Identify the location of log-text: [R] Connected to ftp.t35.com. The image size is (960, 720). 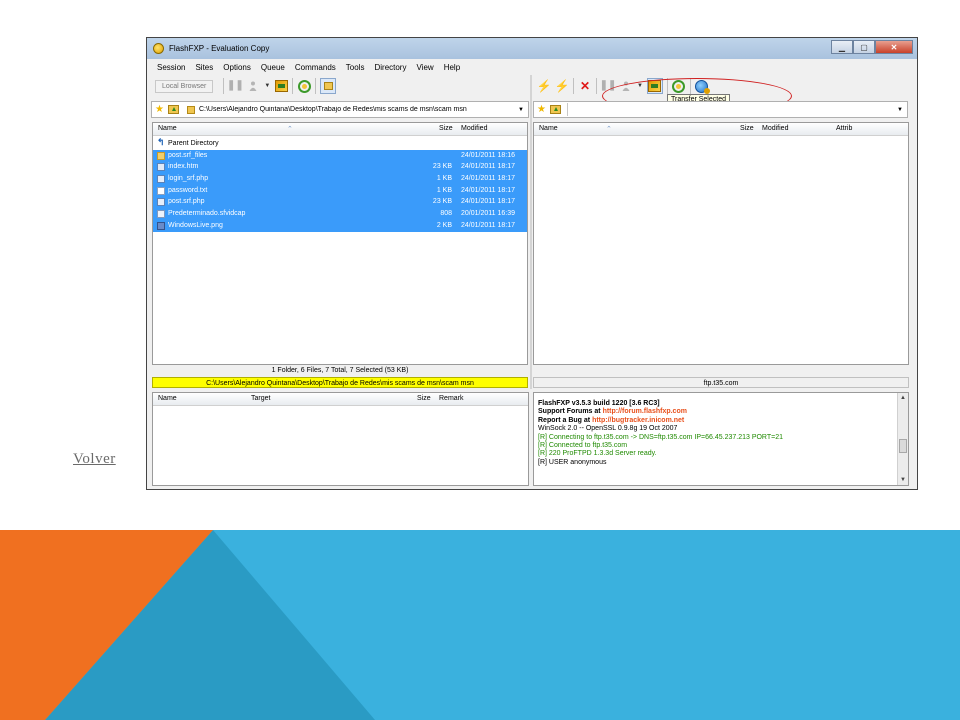
(583, 446).